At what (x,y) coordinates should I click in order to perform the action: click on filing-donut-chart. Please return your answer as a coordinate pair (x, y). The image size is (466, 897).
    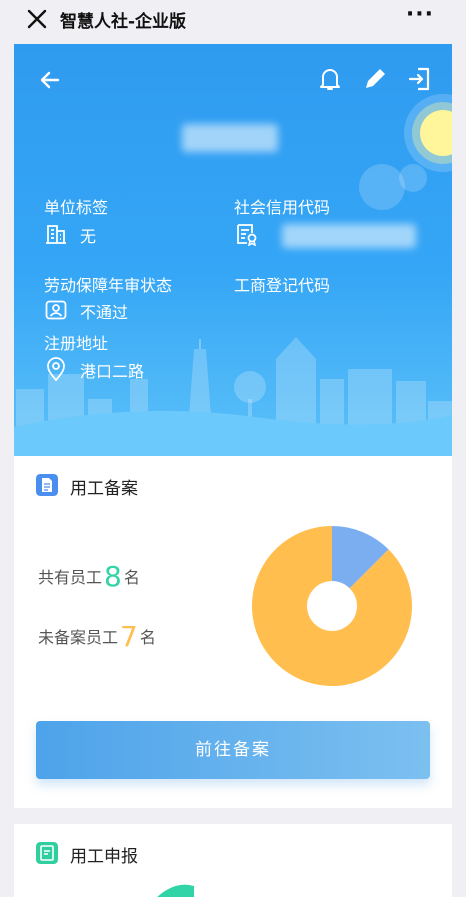
    Looking at the image, I should click on (332, 606).